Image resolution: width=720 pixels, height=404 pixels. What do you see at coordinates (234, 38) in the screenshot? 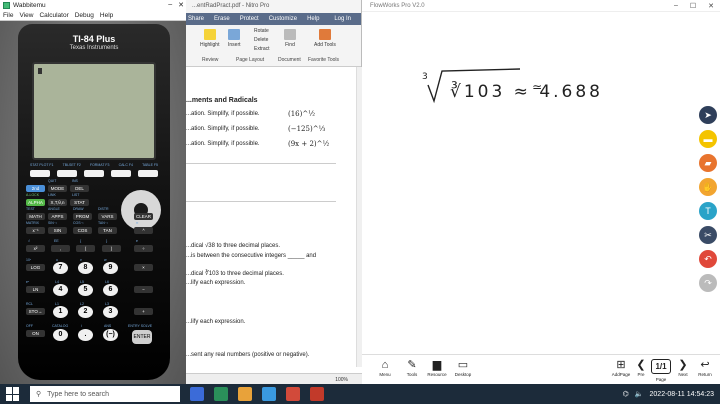
I see `insert-button: Insert` at bounding box center [234, 38].